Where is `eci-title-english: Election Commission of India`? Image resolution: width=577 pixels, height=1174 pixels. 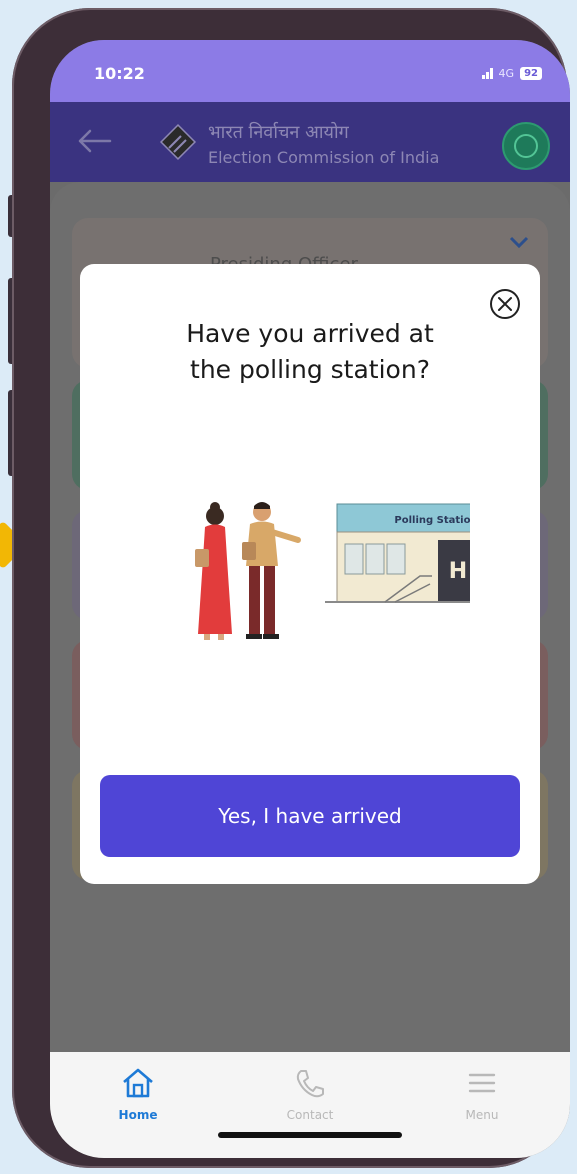
eci-title-english: Election Commission of India is located at coordinates (324, 157).